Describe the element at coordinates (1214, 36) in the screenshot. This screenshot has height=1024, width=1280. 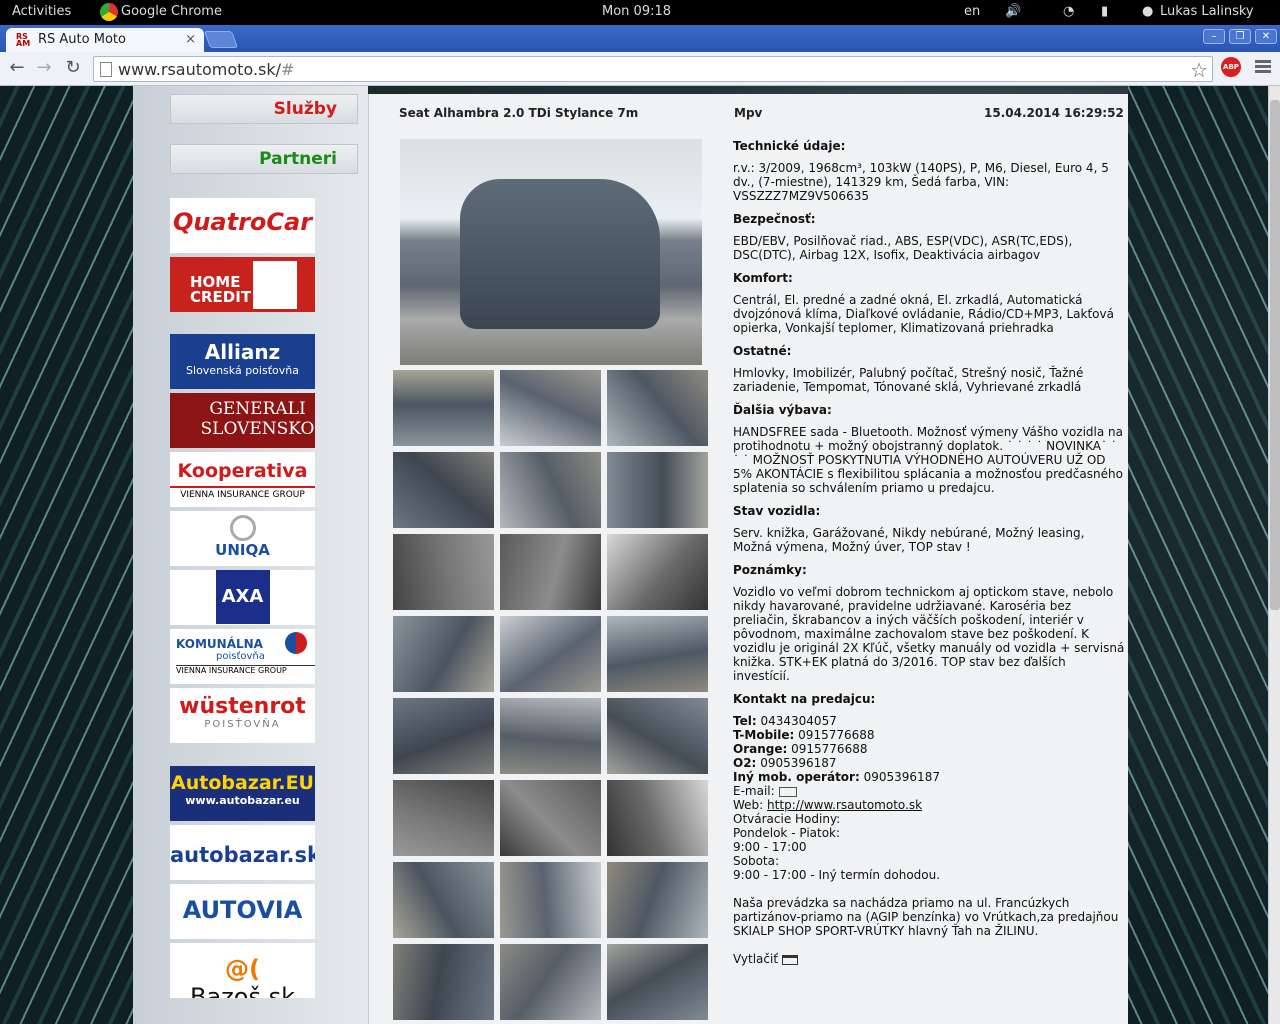
I see `minimize-button: –` at that location.